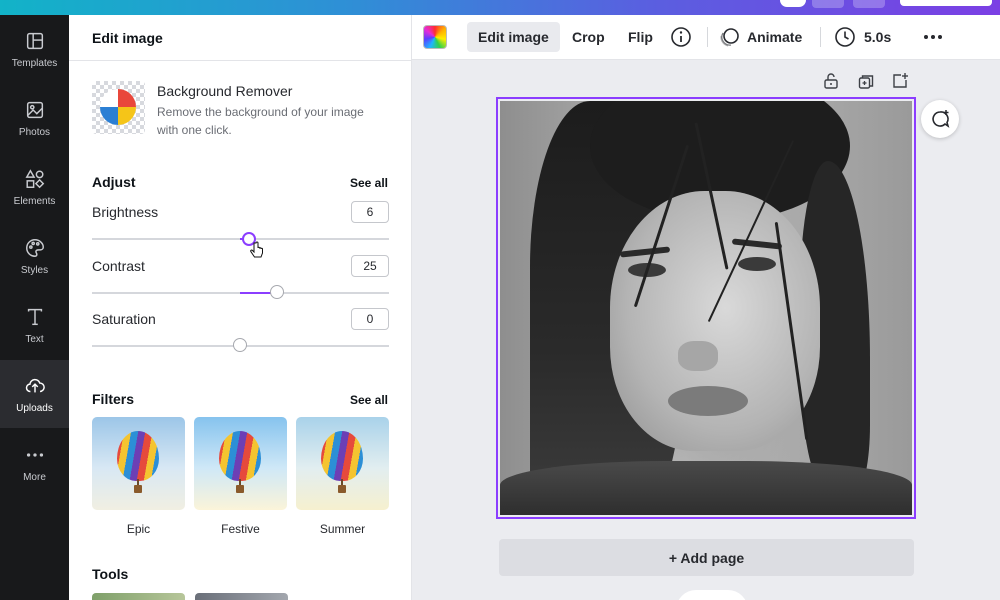  Describe the element at coordinates (370, 266) in the screenshot. I see `contrast-value-input: 25` at that location.